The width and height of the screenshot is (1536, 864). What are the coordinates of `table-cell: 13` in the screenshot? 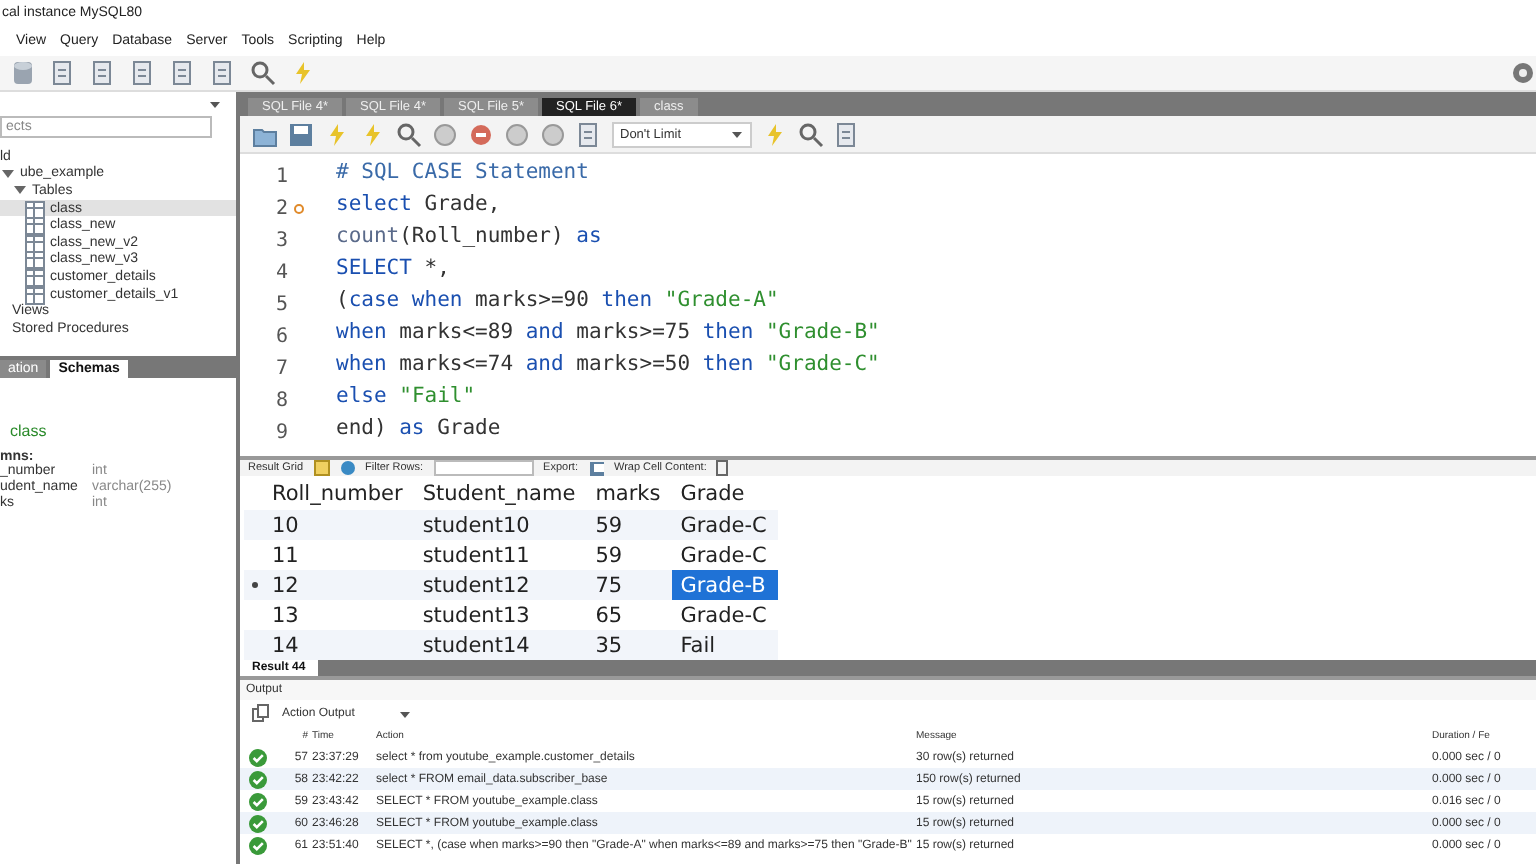 It's located at (339, 615).